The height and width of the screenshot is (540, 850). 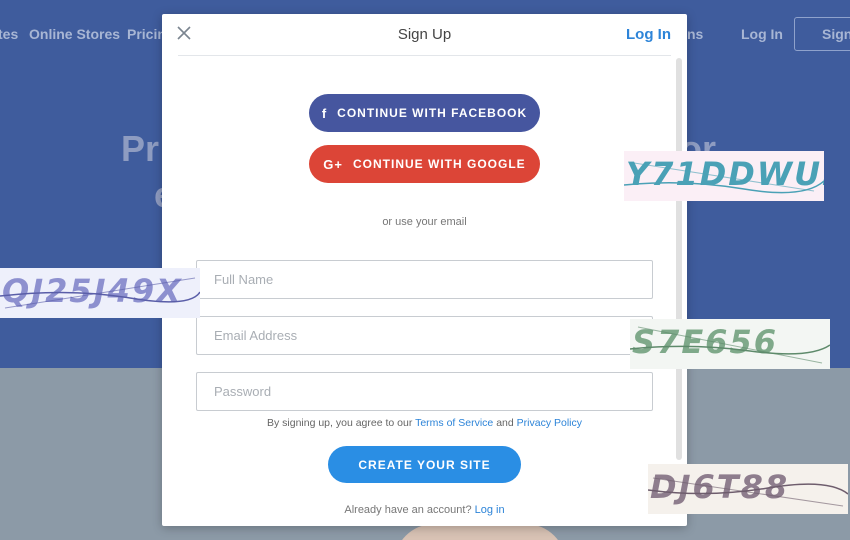 I want to click on already-text: Already have an account?, so click(x=408, y=510).